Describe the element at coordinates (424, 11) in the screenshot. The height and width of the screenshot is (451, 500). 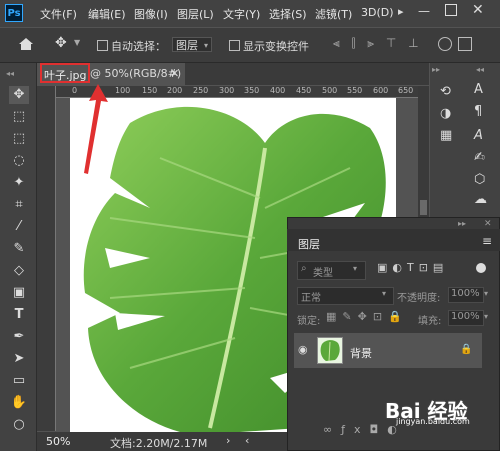
I see `minimize-icon: —` at that location.